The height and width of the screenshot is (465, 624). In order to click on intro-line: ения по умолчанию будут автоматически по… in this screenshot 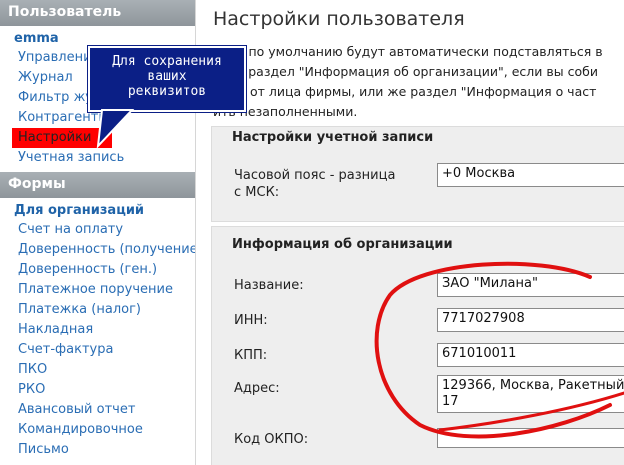, I will do `click(408, 51)`.